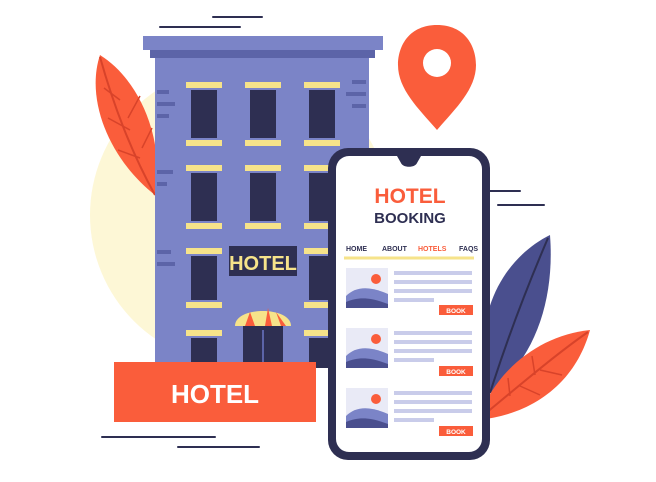  Describe the element at coordinates (437, 77) in the screenshot. I see `location-pin-icon` at that location.